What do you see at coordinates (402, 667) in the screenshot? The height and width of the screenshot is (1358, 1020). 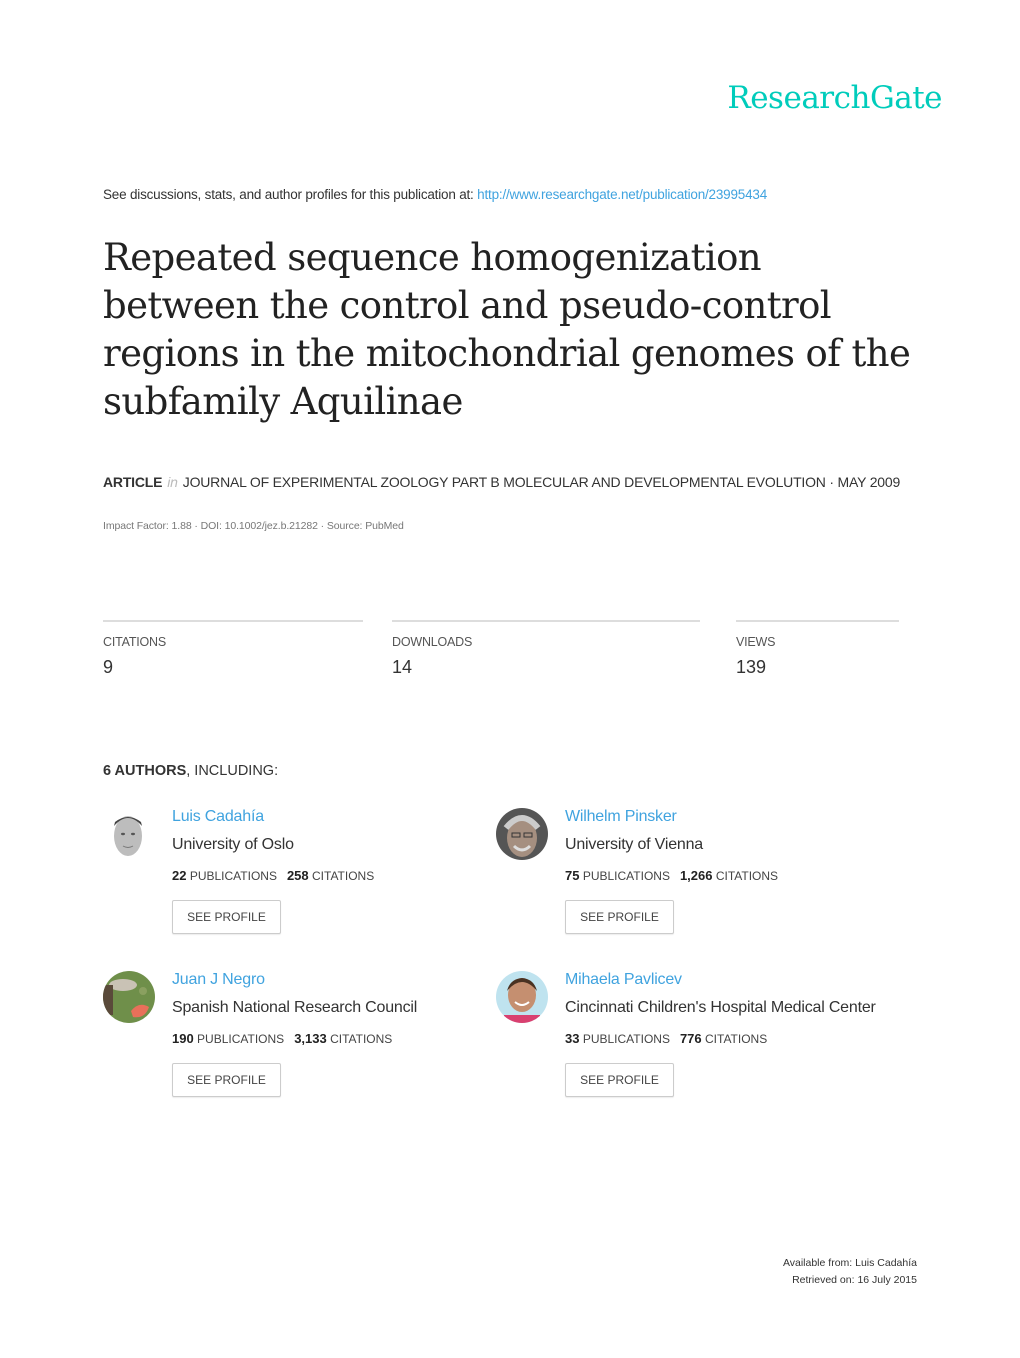 I see `stat-value: 14` at bounding box center [402, 667].